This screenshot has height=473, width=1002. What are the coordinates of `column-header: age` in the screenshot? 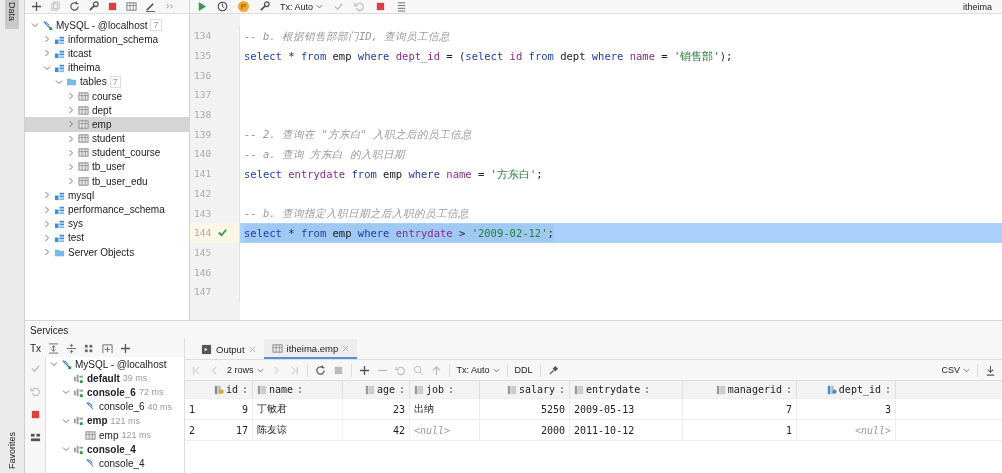 It's located at (385, 389).